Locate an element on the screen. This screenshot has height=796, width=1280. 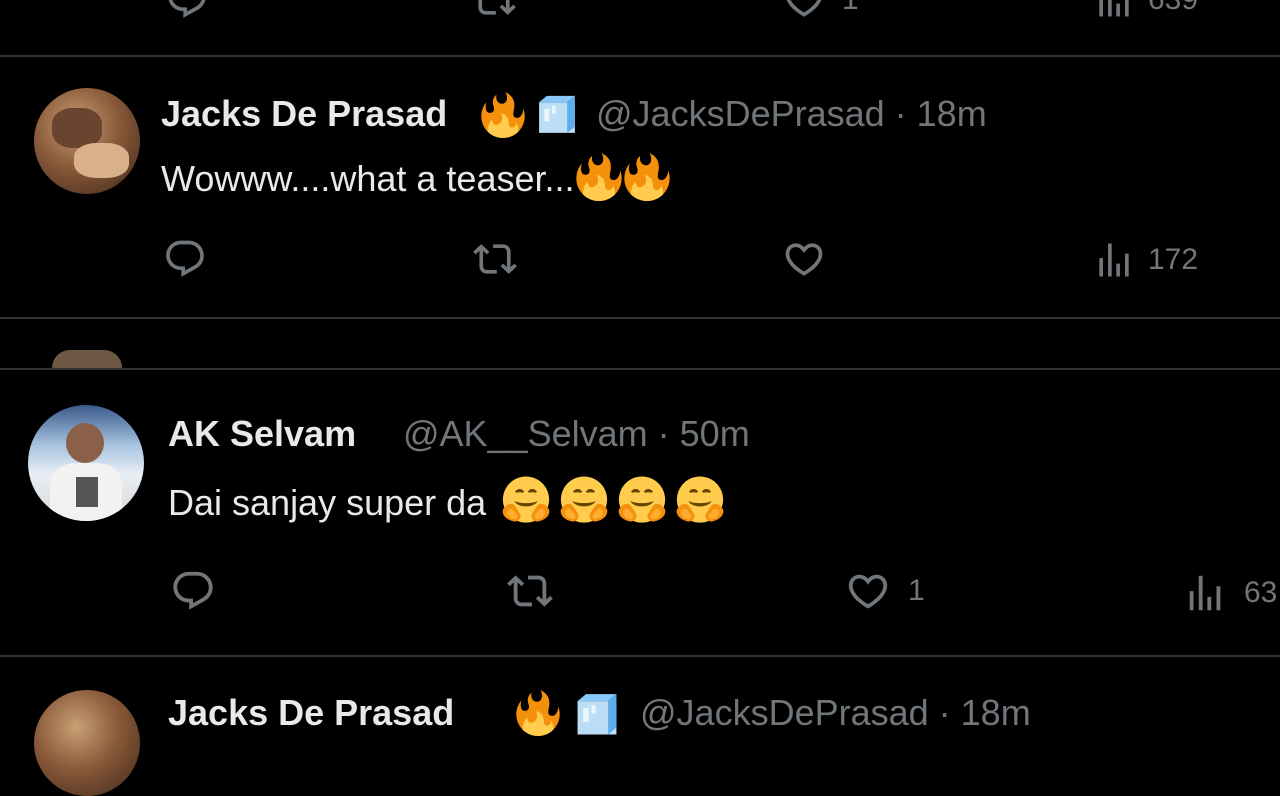
tweet-meta: @AK__Selvam · 50m is located at coordinates (576, 434).